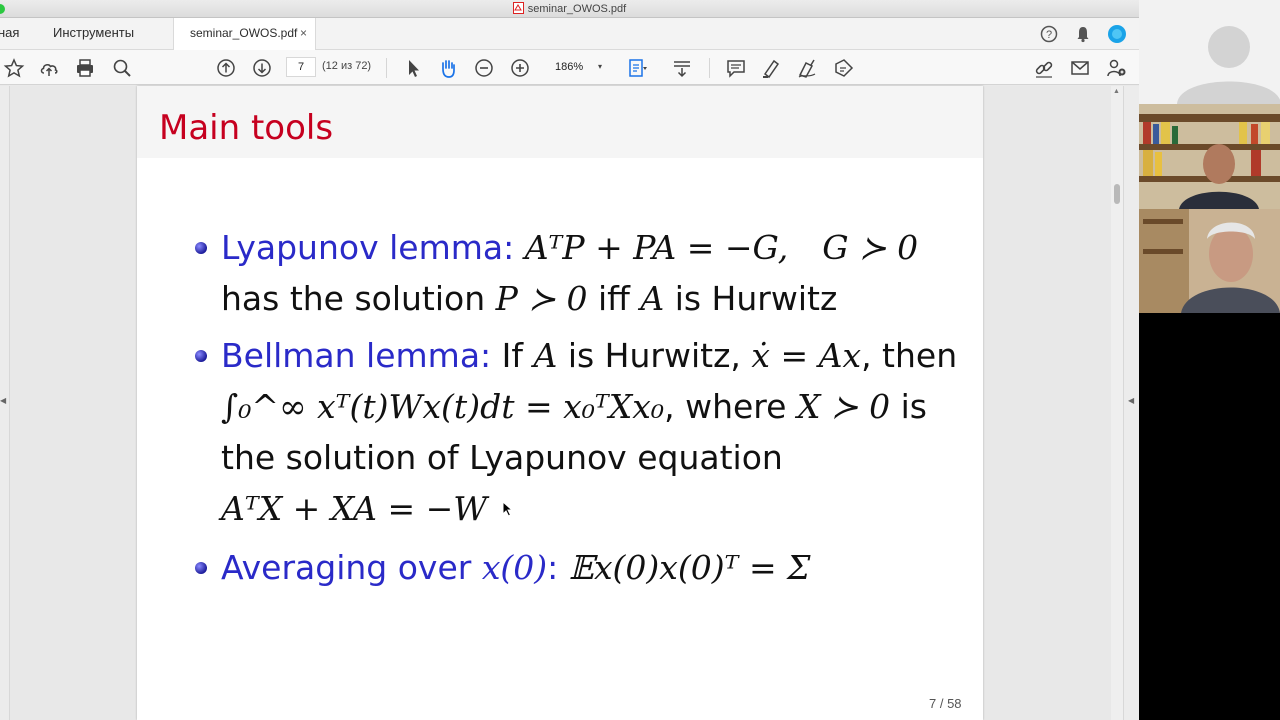  What do you see at coordinates (512, 355) in the screenshot?
I see `static-text: If` at bounding box center [512, 355].